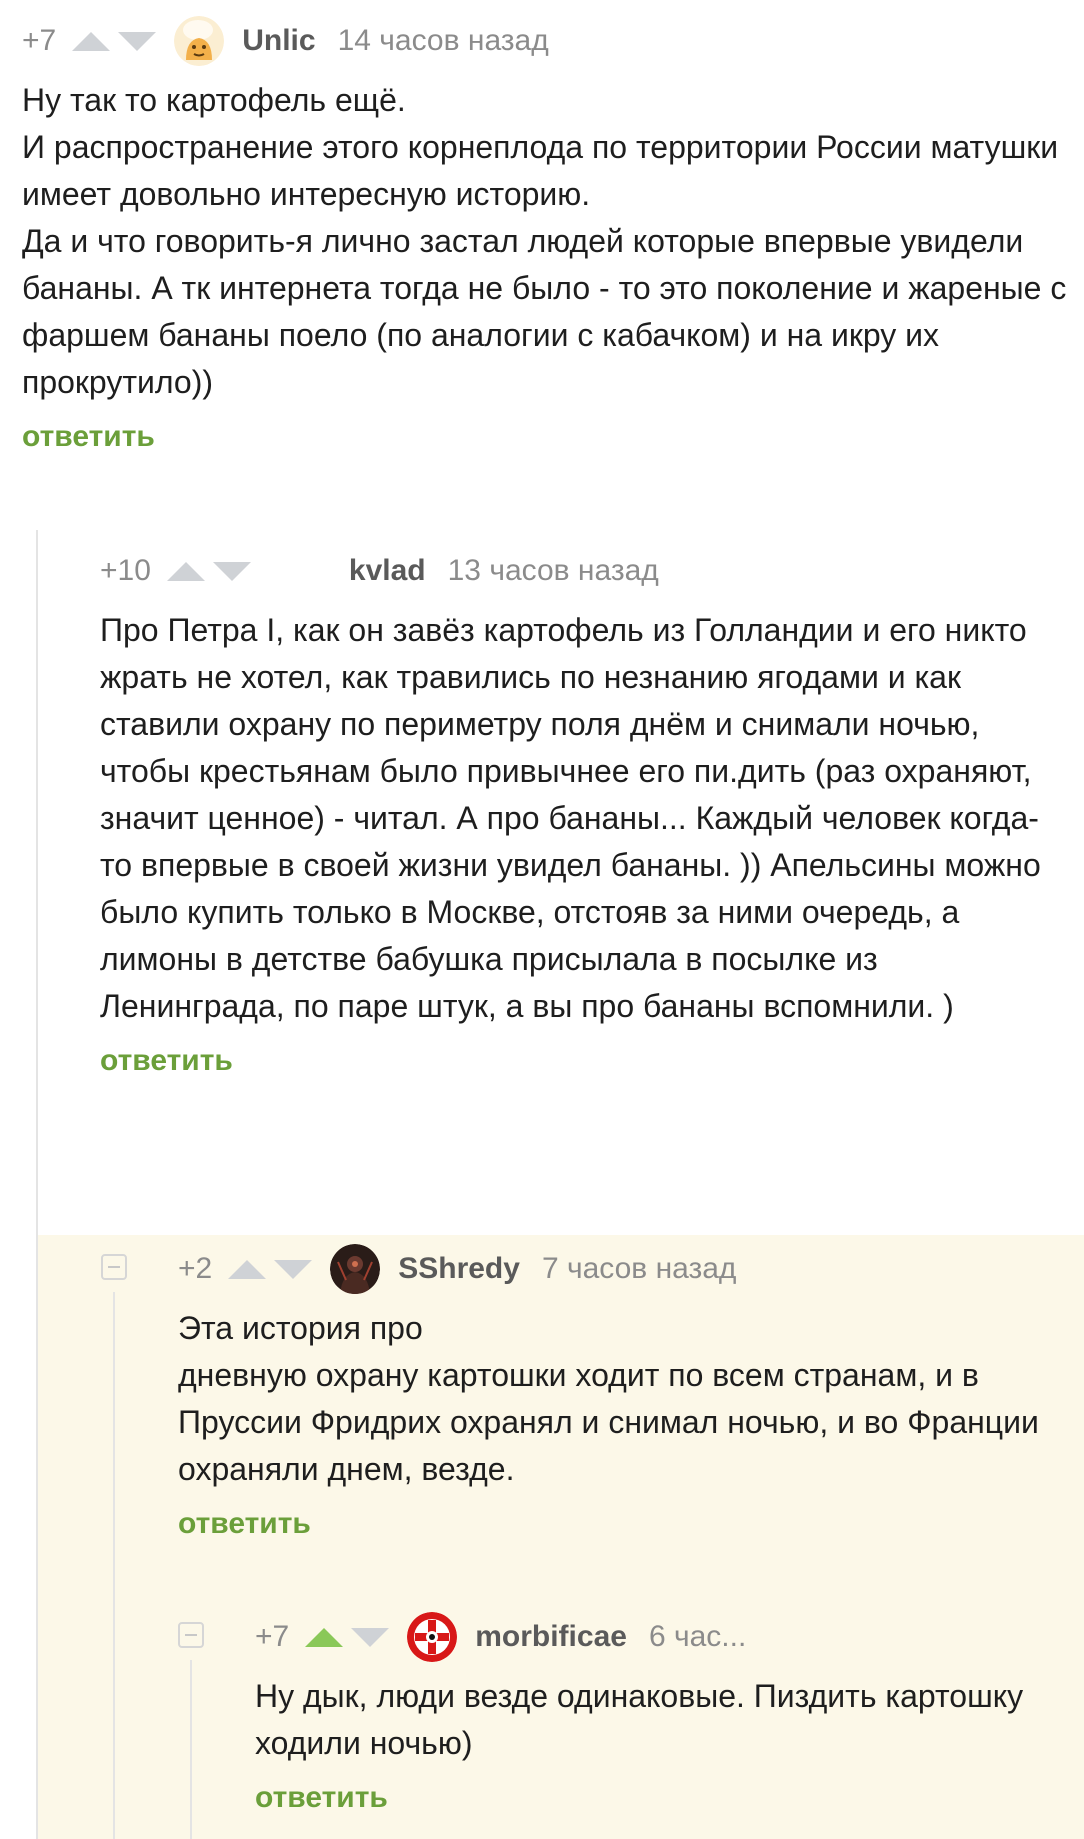 The height and width of the screenshot is (1839, 1084). I want to click on comment-text-line: Эта история про, so click(300, 1328).